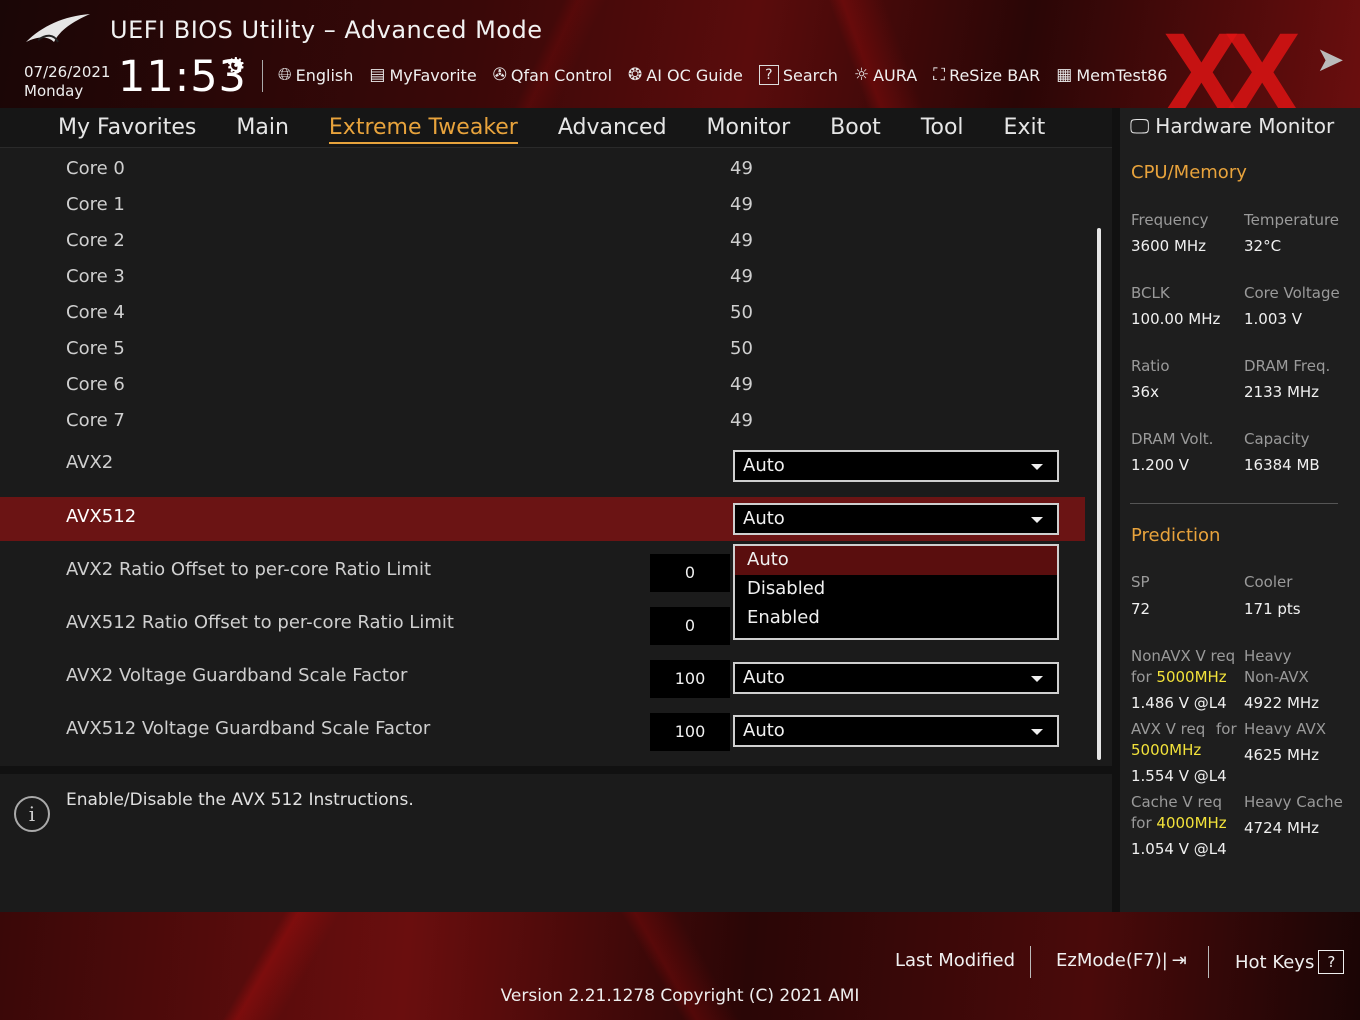  Describe the element at coordinates (861, 75) in the screenshot. I see `aura-icon: ☼` at that location.